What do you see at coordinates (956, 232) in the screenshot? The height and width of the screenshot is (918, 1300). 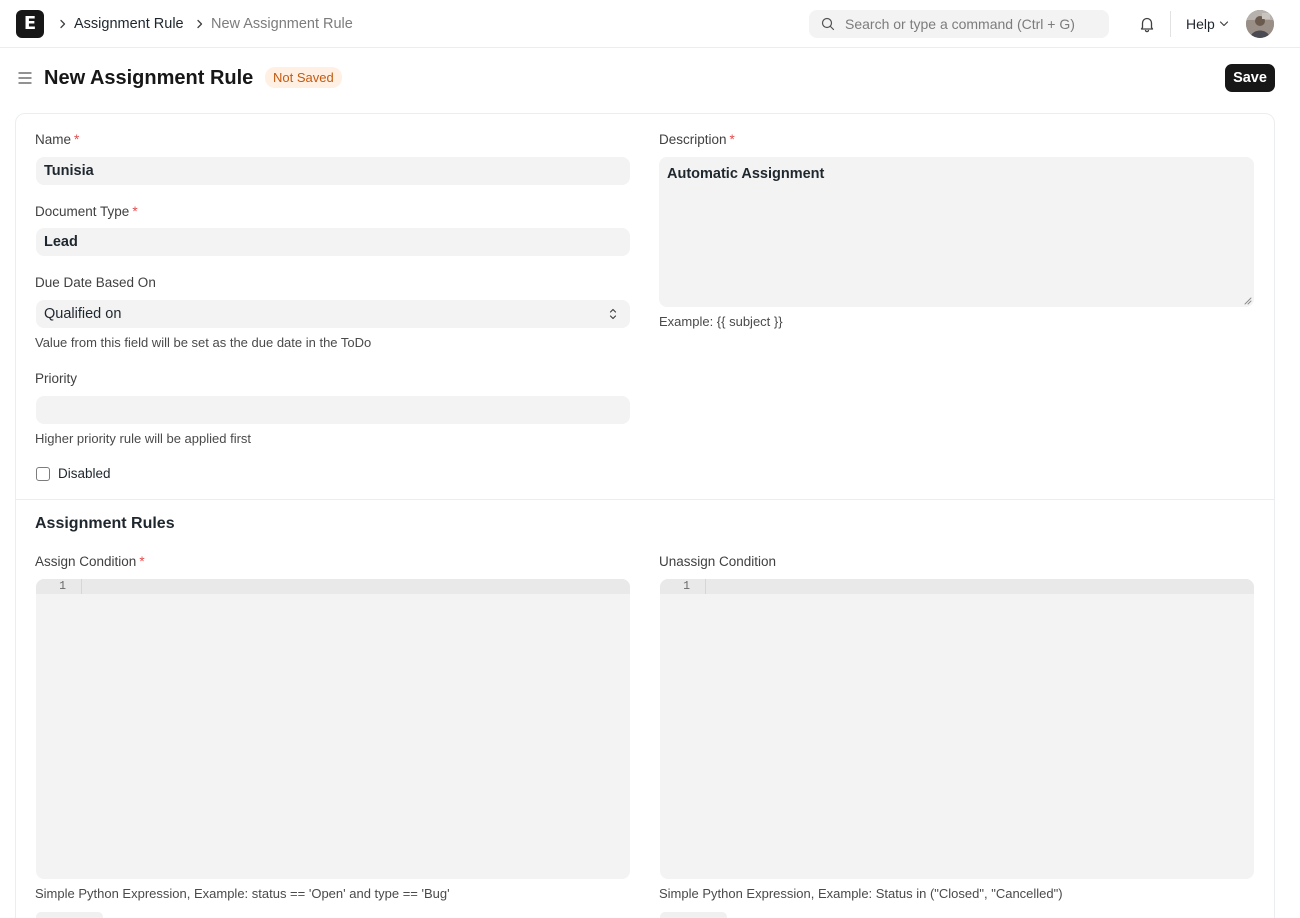 I see `description-textarea: Automatic Assignment` at bounding box center [956, 232].